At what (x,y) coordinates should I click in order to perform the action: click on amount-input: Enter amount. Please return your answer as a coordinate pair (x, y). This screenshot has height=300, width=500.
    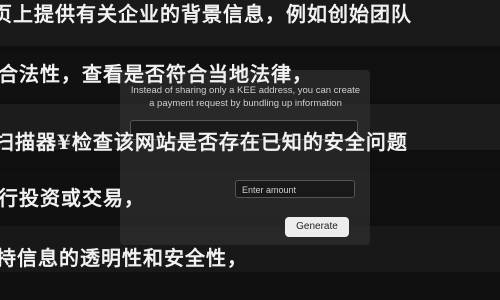
    Looking at the image, I should click on (295, 189).